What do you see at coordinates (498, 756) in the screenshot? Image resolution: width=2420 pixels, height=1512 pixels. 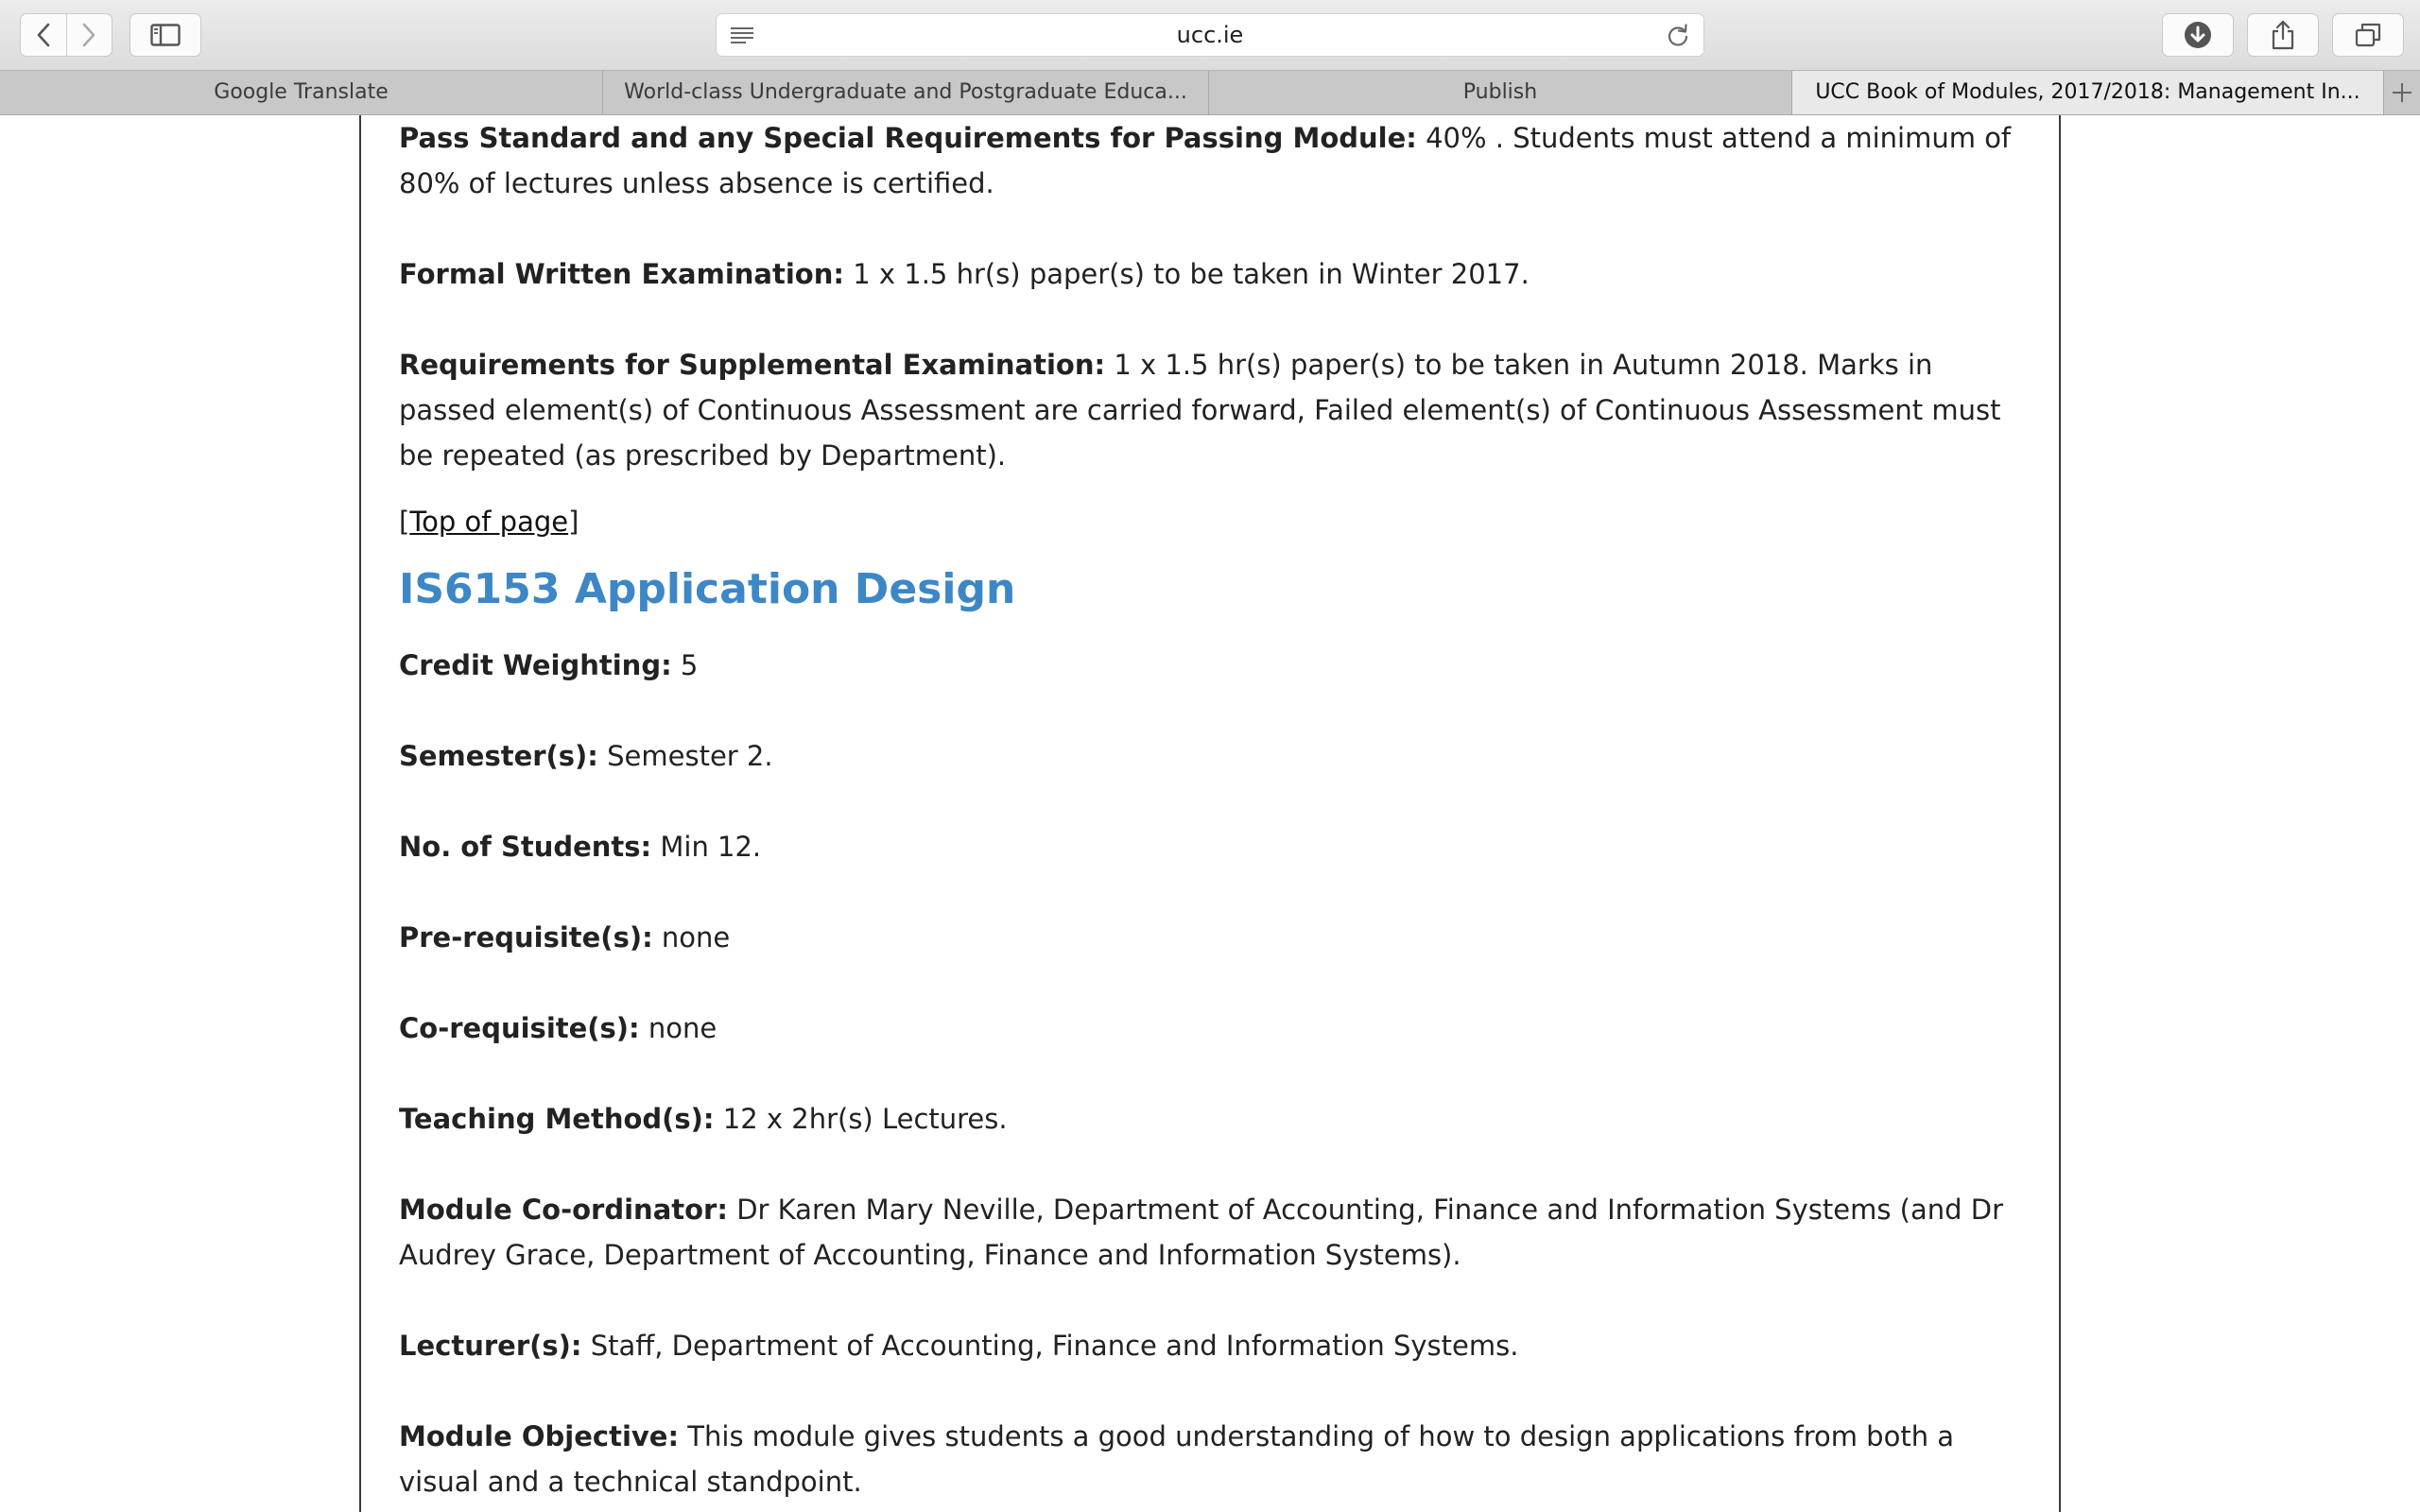 I see `semester-label: Semester(s):` at bounding box center [498, 756].